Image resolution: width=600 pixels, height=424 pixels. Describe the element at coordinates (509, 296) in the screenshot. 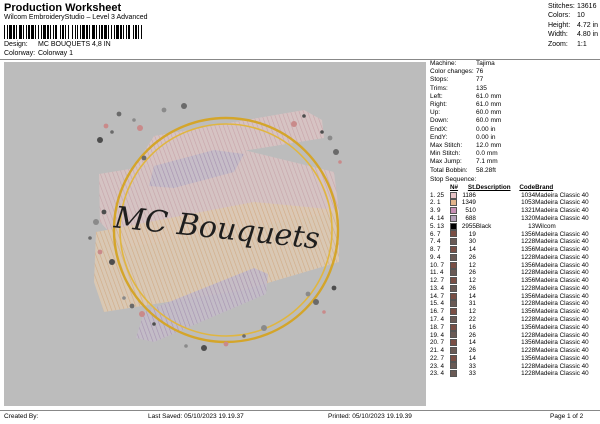

I see `table-row: 14. 7 14 1356 Madeira Classic 40` at that location.